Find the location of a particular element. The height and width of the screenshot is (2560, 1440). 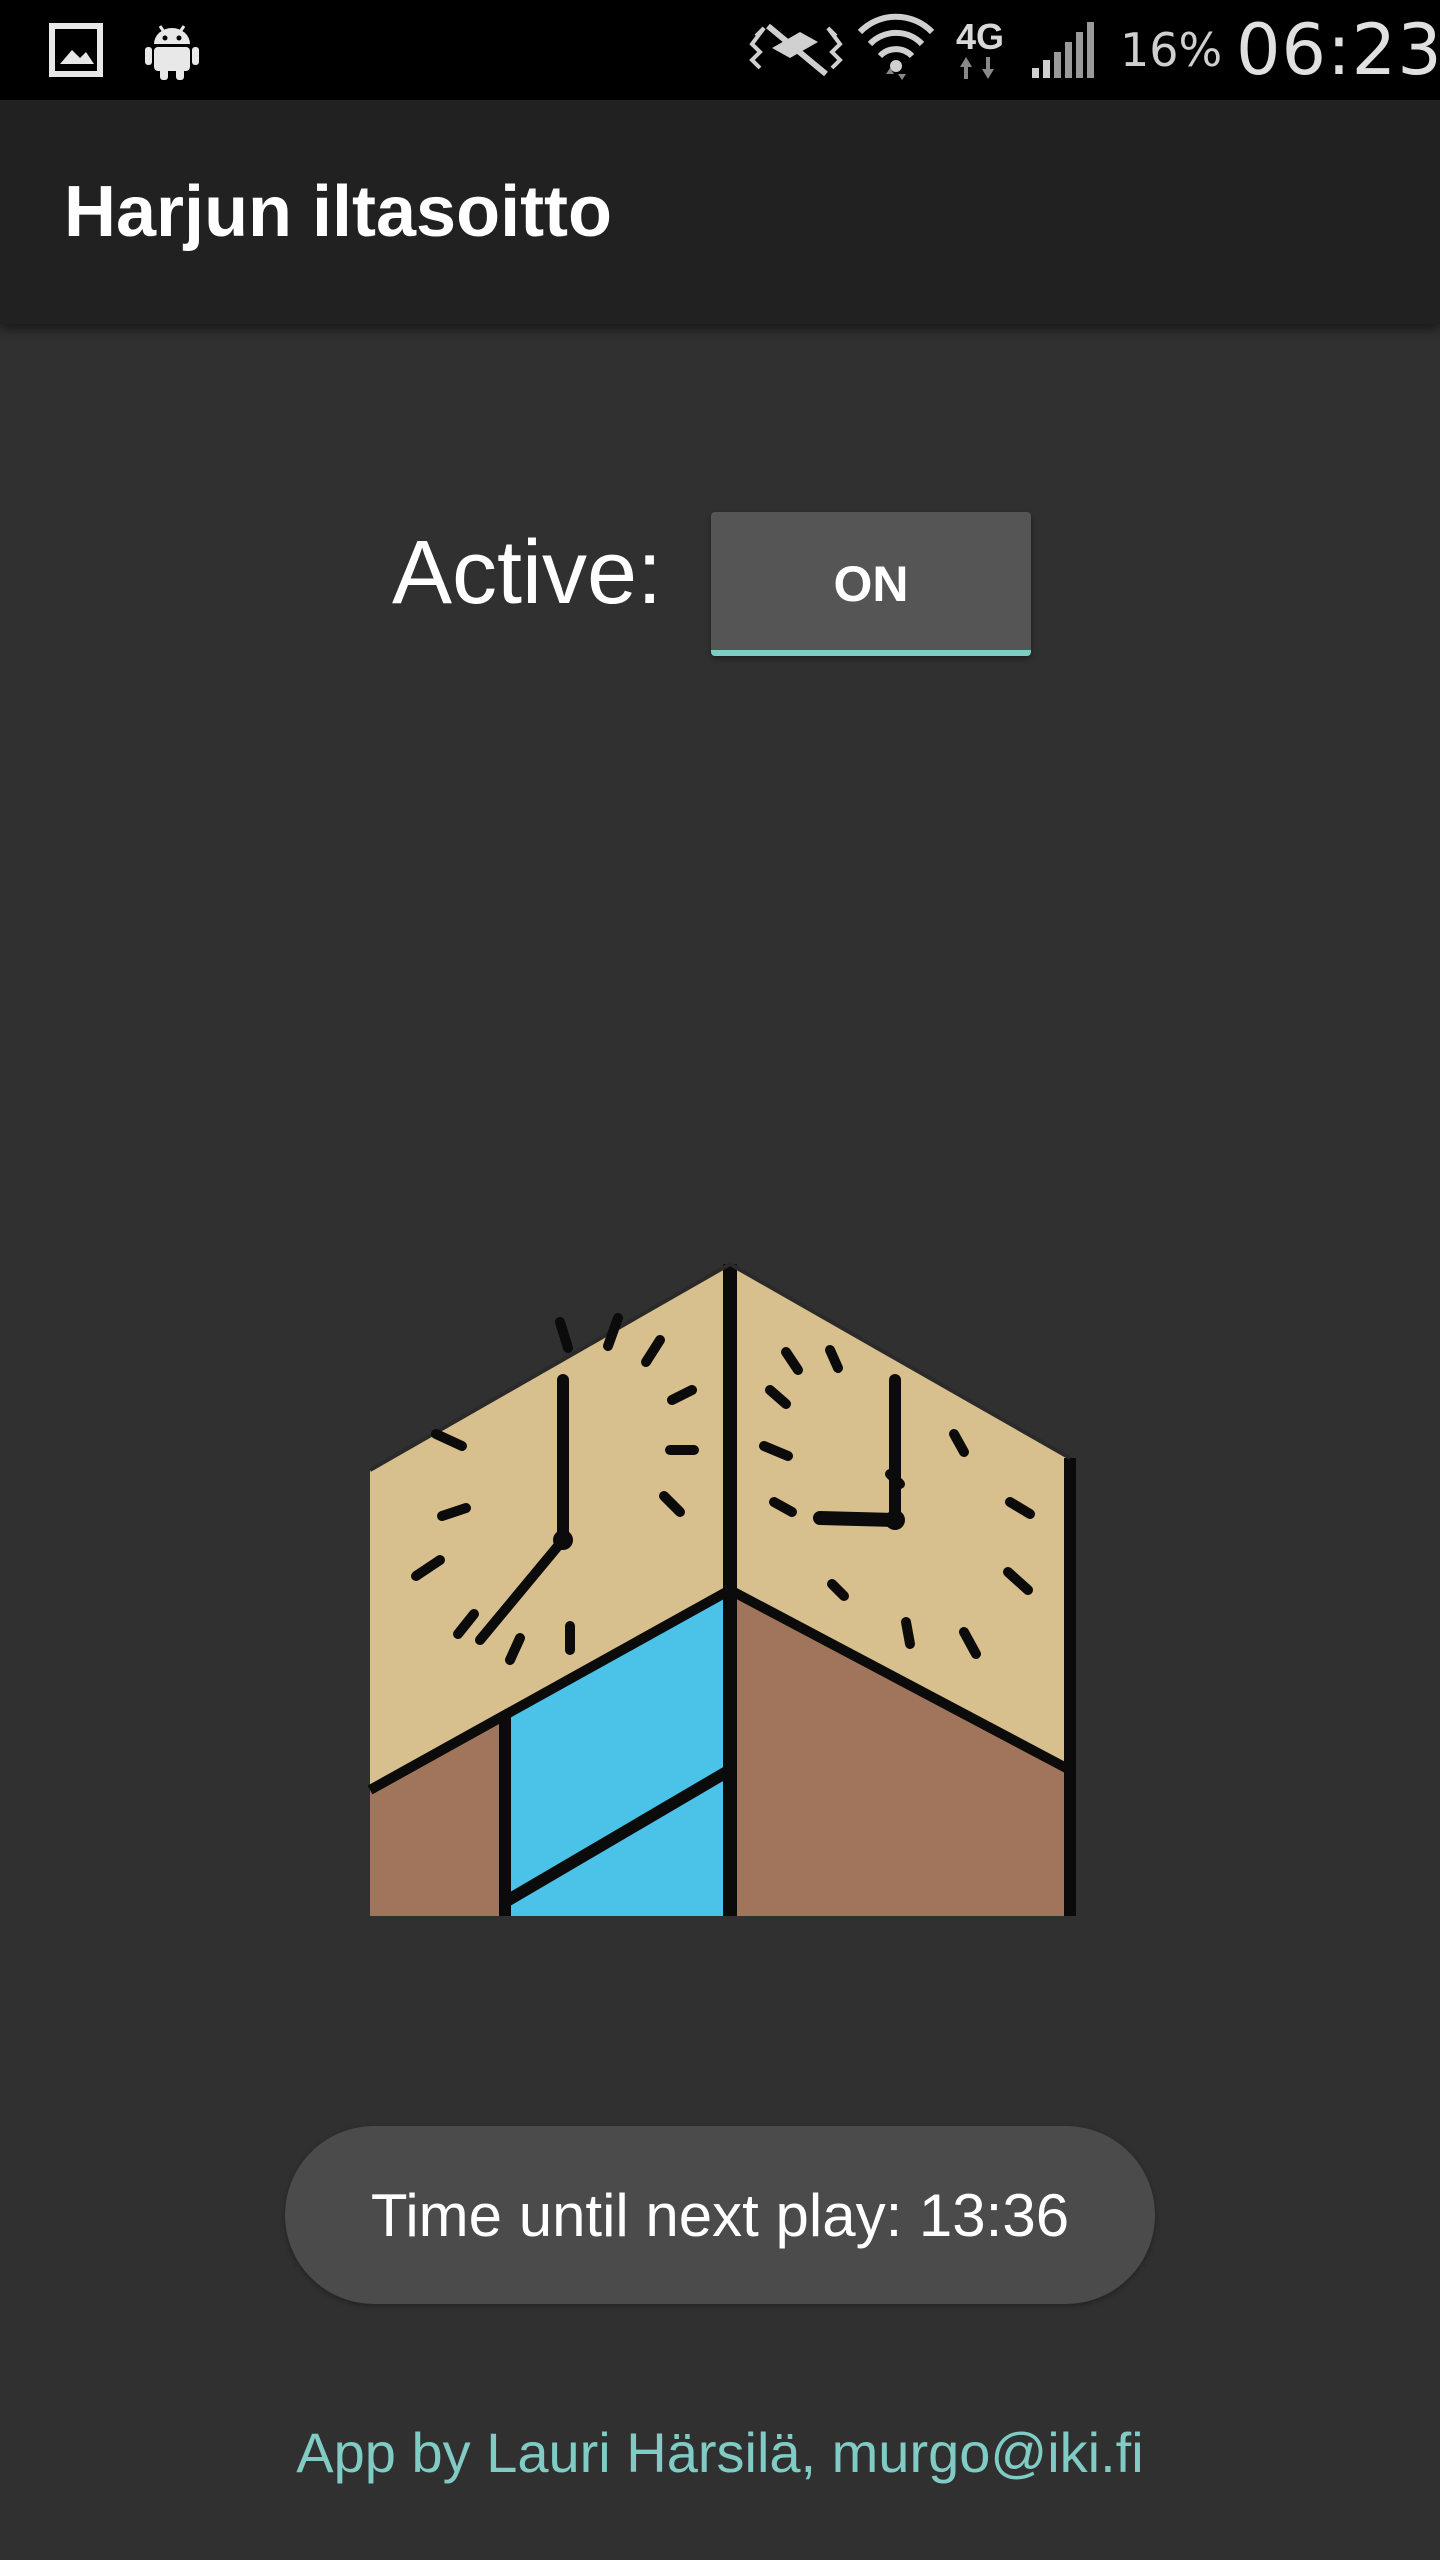

4g-icon: 4G is located at coordinates (980, 50).